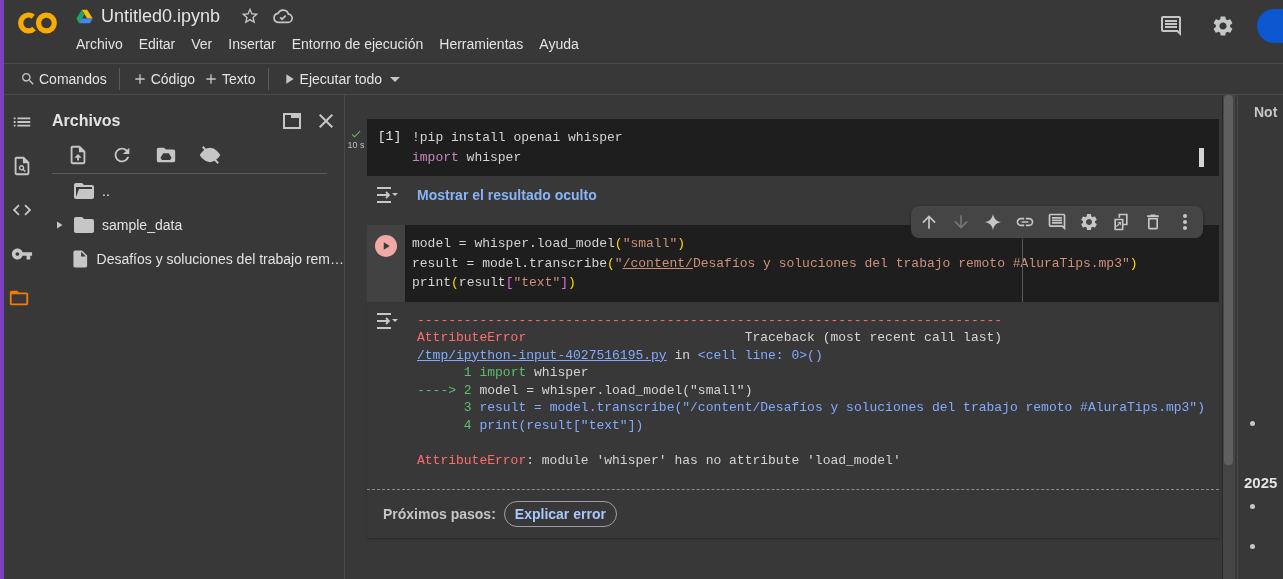  What do you see at coordinates (549, 244) in the screenshot?
I see `code-line: model = whisper.load_model("small")` at bounding box center [549, 244].